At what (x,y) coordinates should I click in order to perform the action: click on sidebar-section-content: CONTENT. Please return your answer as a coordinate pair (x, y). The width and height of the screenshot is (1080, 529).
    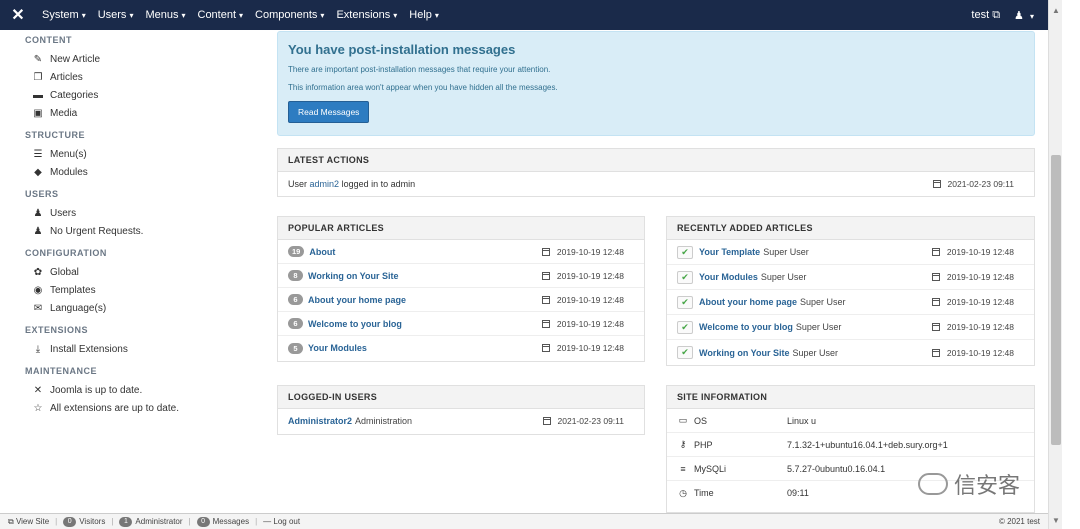
    Looking at the image, I should click on (48, 40).